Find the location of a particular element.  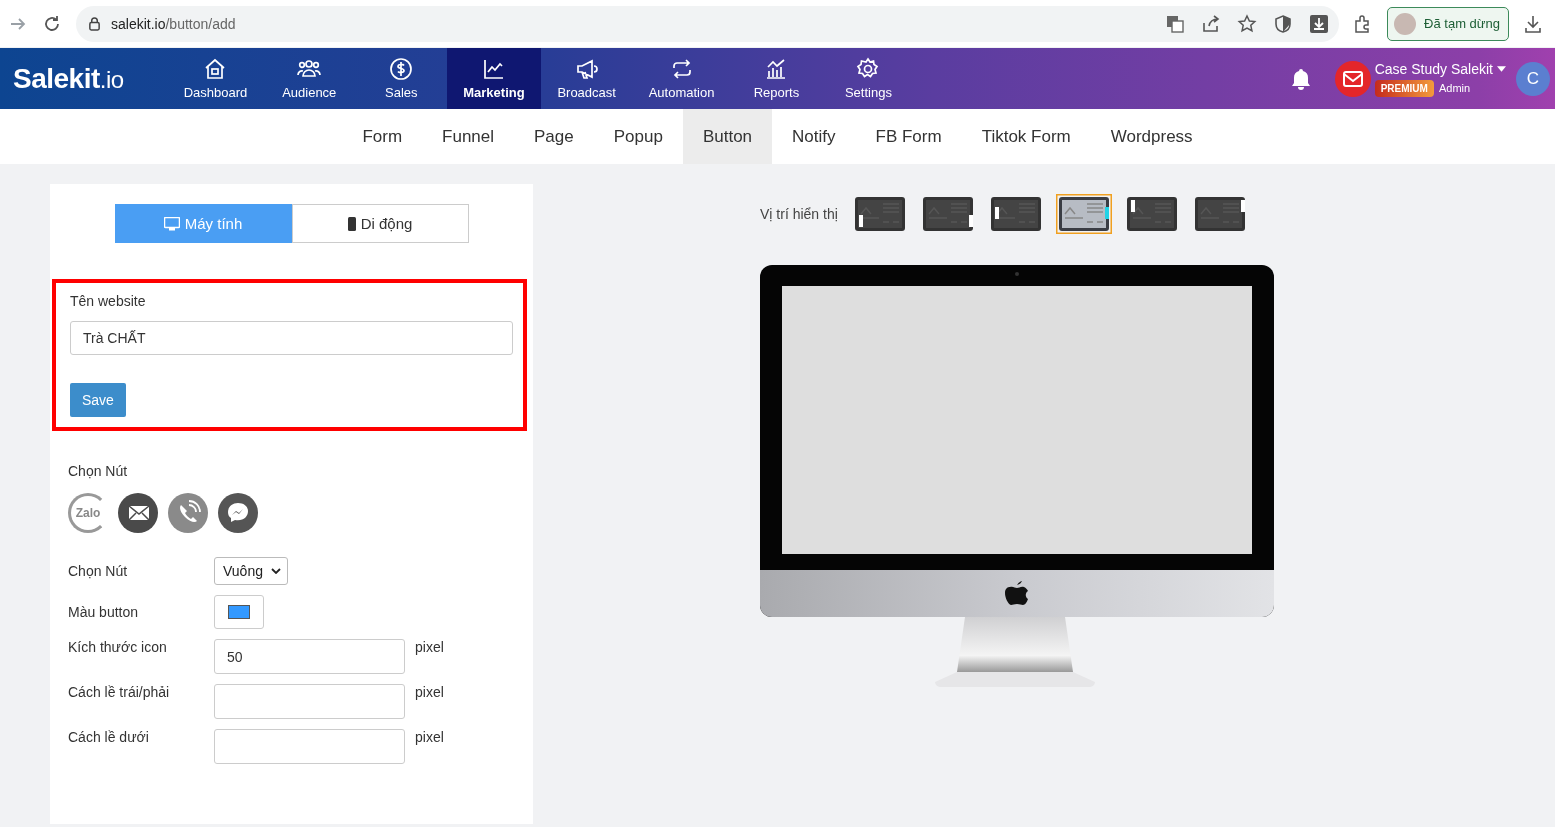

star-icon is located at coordinates (1247, 23).